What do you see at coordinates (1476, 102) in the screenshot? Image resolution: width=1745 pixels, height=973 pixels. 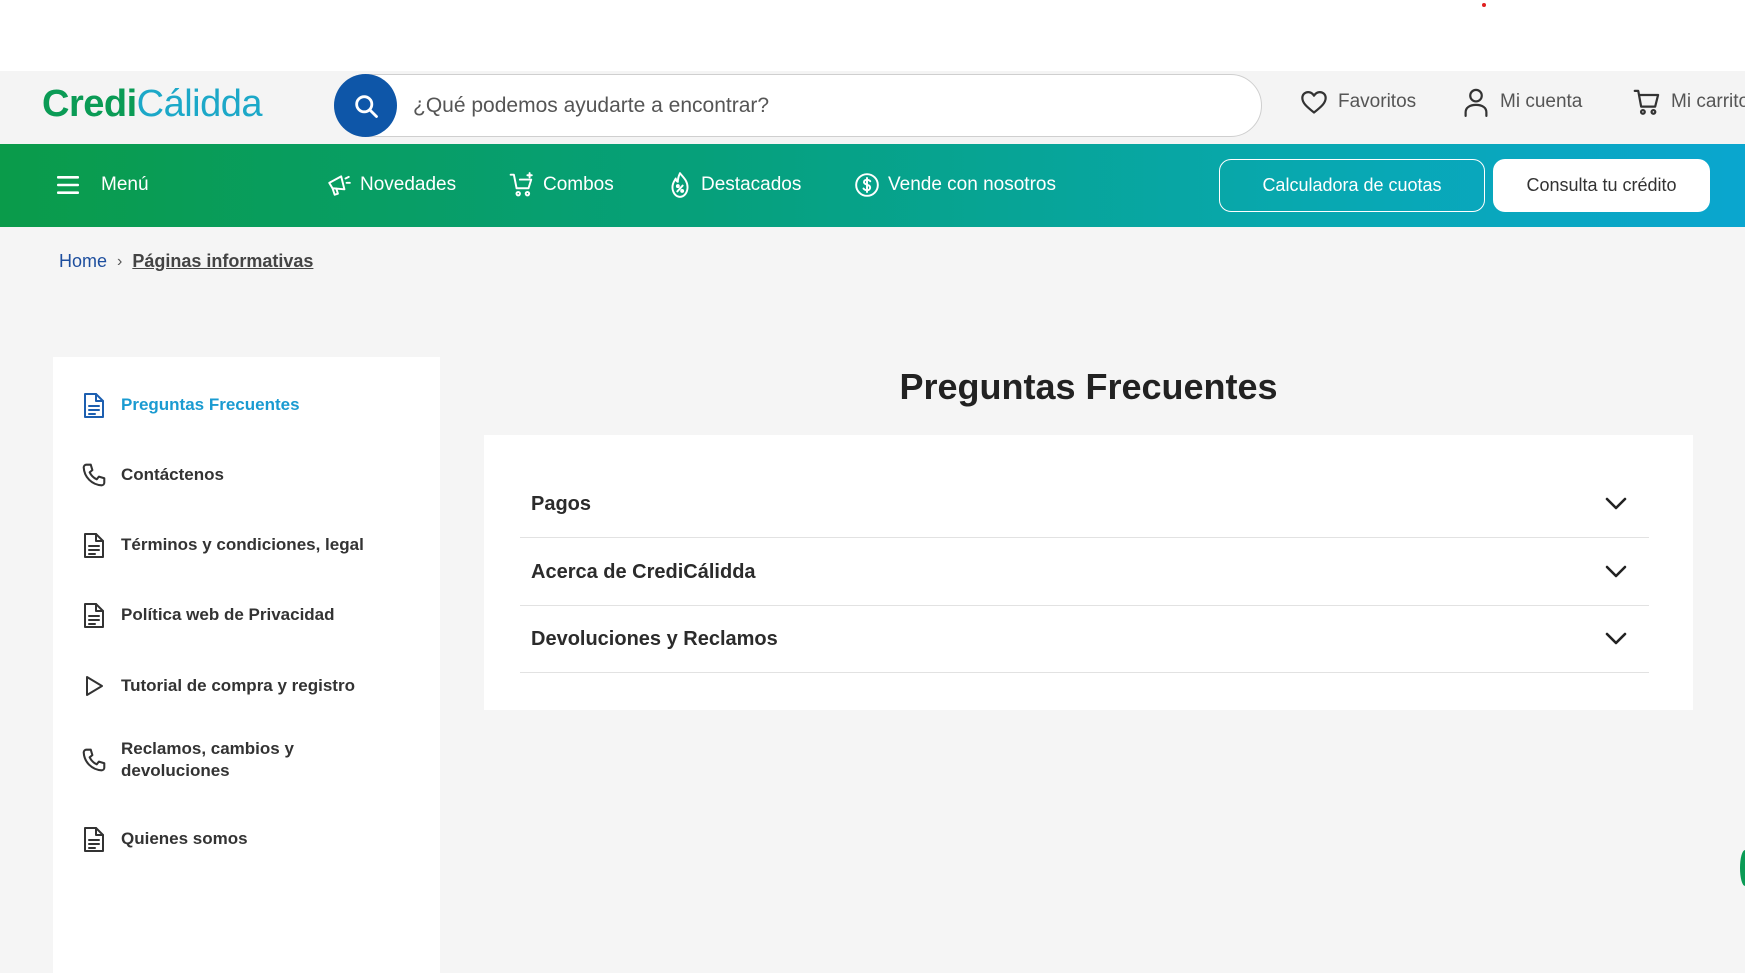 I see `user-icon` at bounding box center [1476, 102].